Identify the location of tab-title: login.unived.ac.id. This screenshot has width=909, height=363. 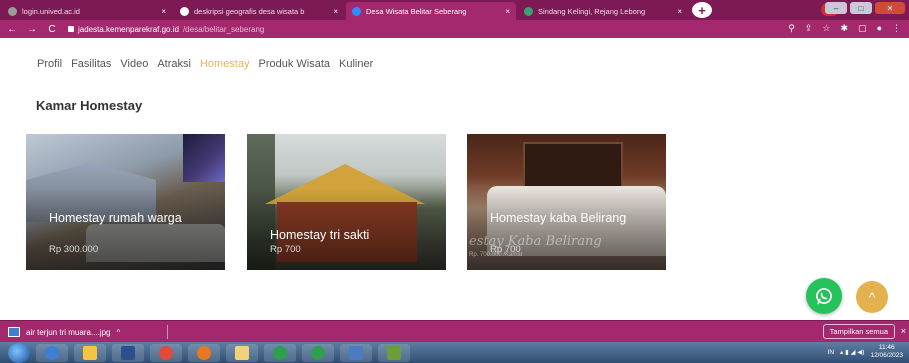
(51, 11).